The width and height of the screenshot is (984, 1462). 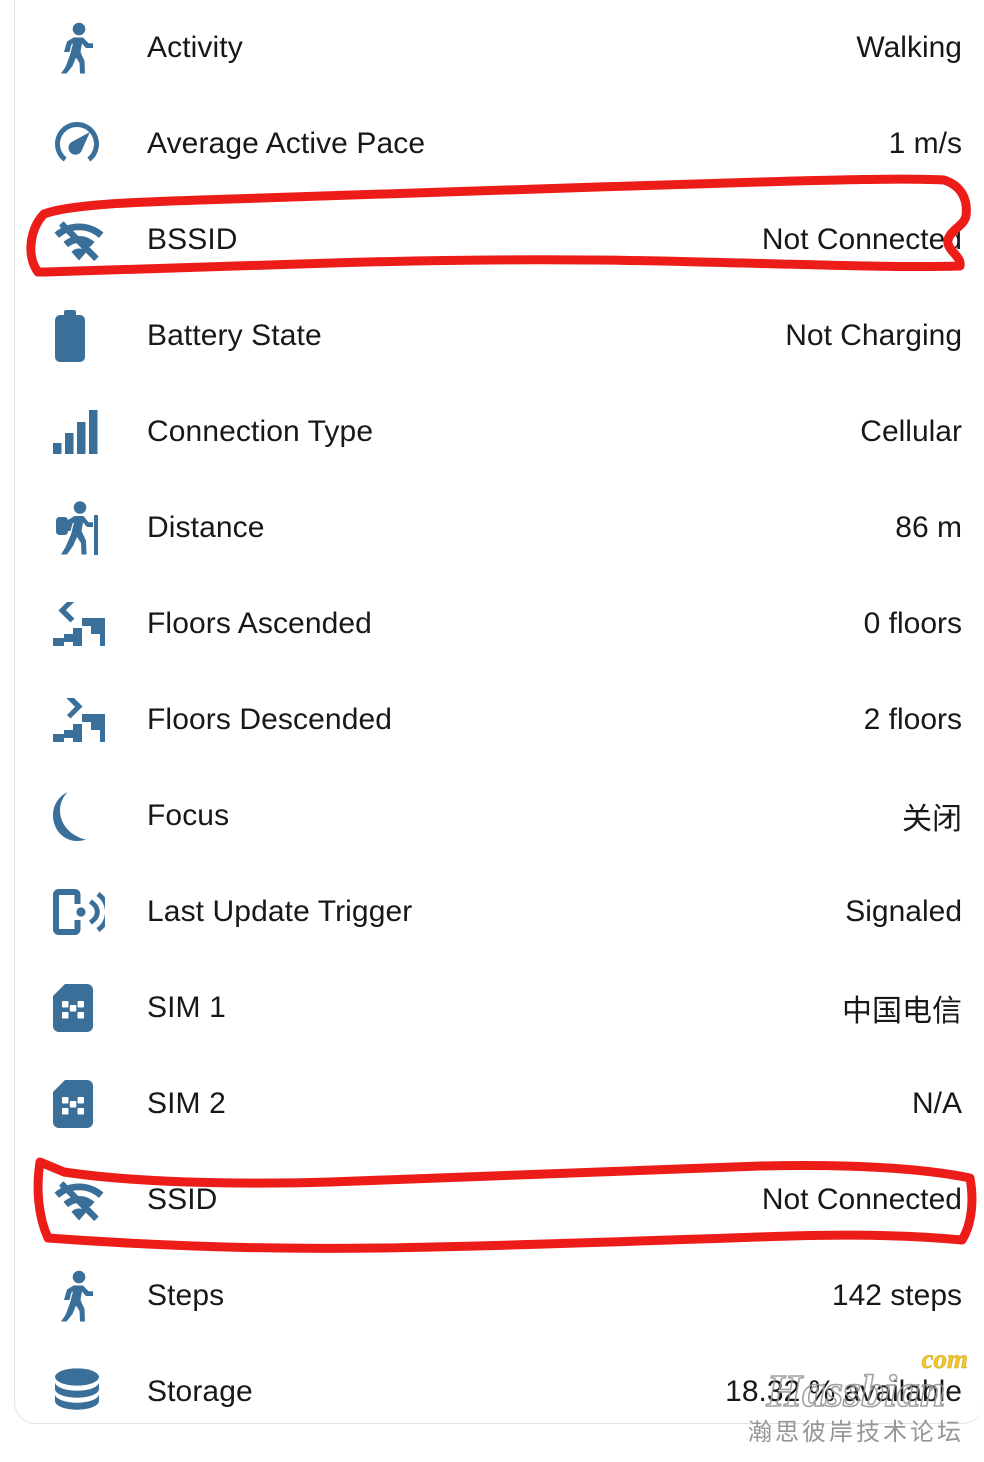 What do you see at coordinates (856, 1432) in the screenshot?
I see `watermark-subtitle: 瀚思彼岸技术论坛` at bounding box center [856, 1432].